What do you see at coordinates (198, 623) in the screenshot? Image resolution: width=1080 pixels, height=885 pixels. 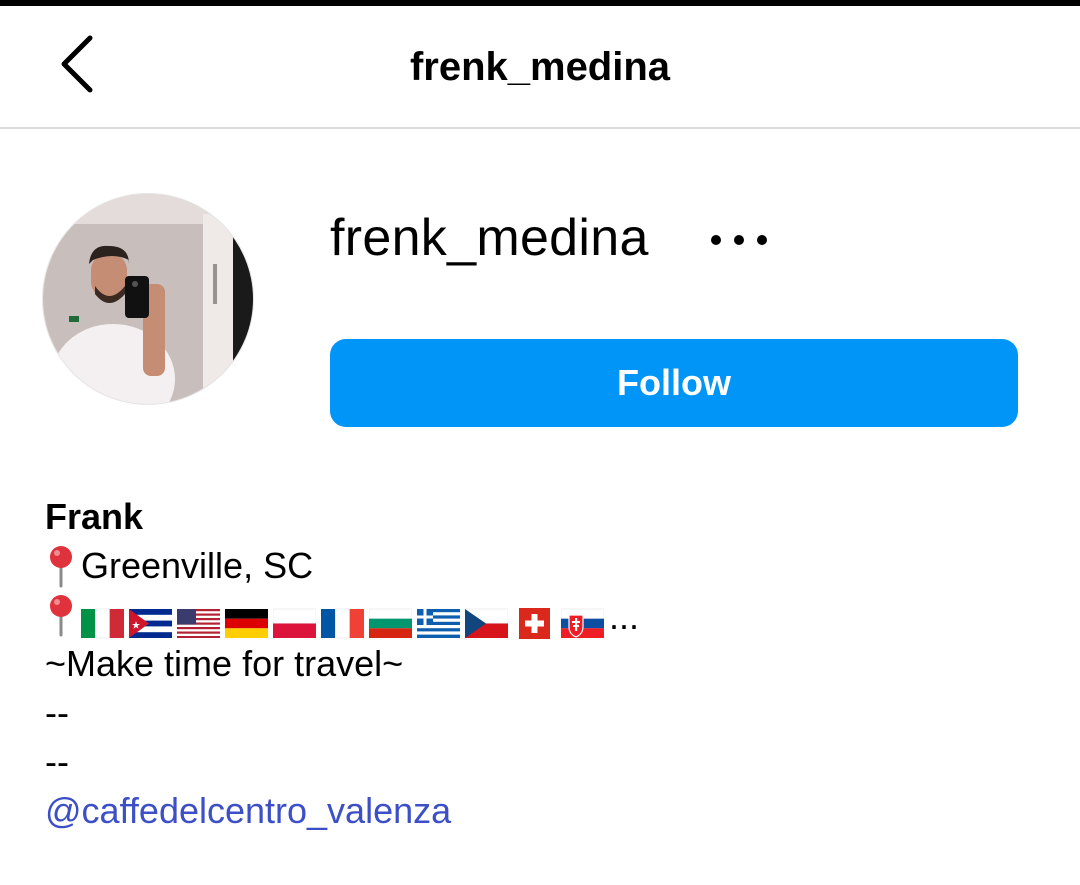 I see `flag-united-states-icon` at bounding box center [198, 623].